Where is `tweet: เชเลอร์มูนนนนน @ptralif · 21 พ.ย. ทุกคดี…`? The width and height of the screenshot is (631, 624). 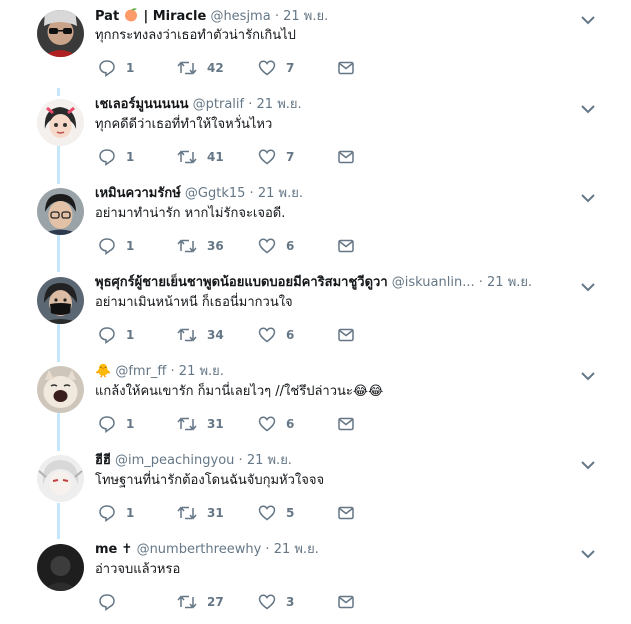
tweet: เชเลอร์มูนนนนน @ptralif · 21 พ.ย. ทุกคดี… is located at coordinates (315, 135).